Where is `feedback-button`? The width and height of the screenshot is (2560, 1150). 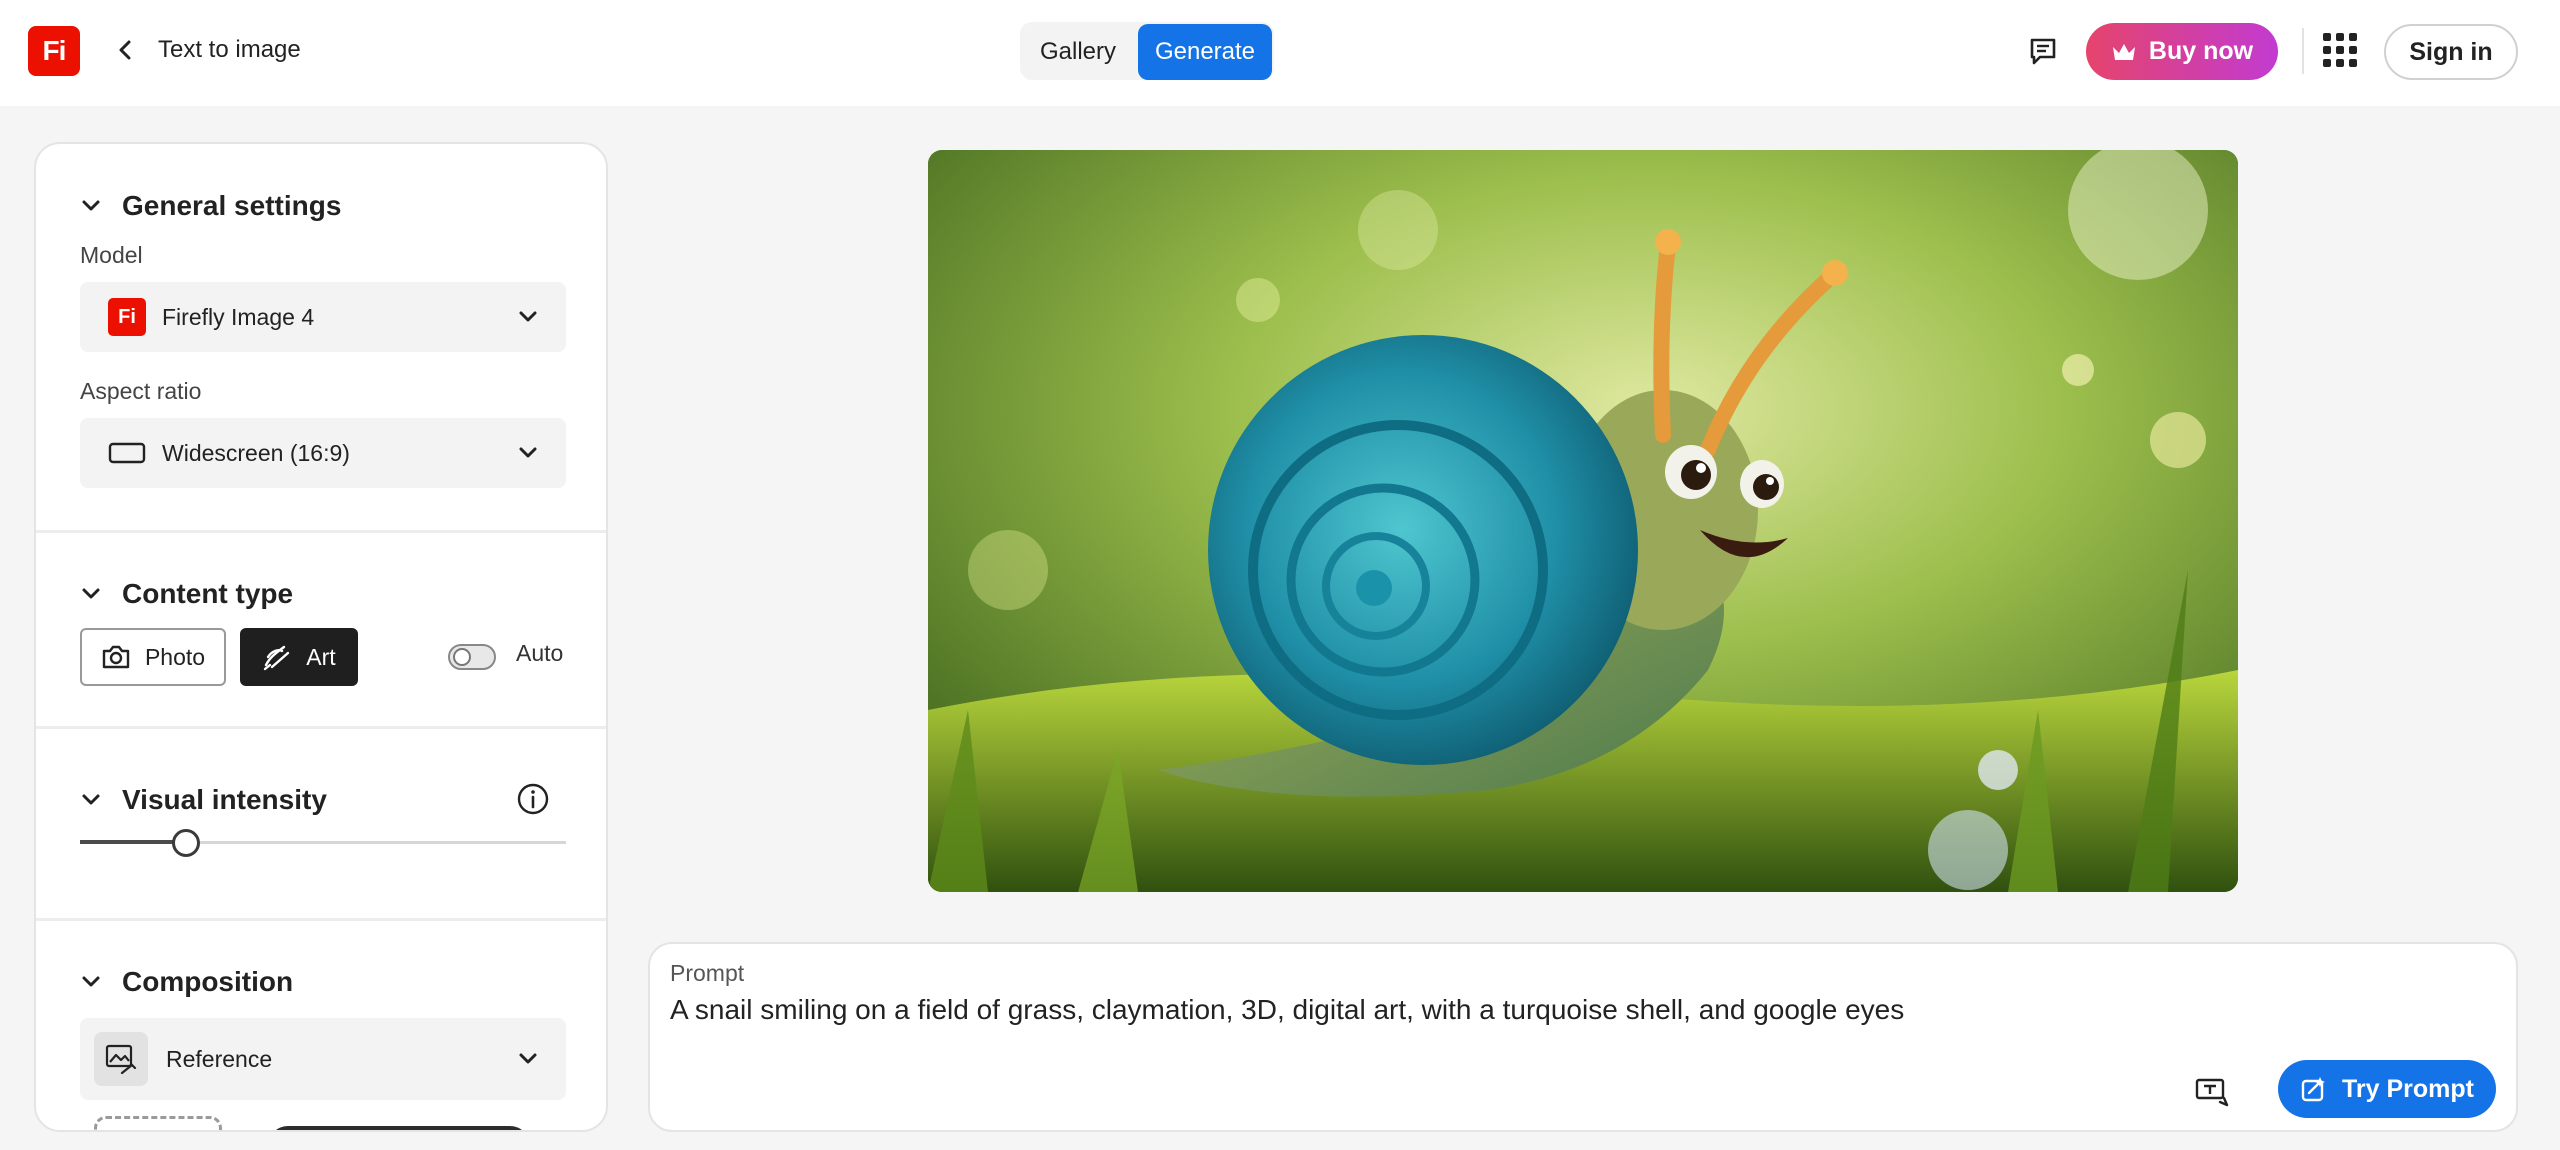
feedback-button is located at coordinates (2043, 51).